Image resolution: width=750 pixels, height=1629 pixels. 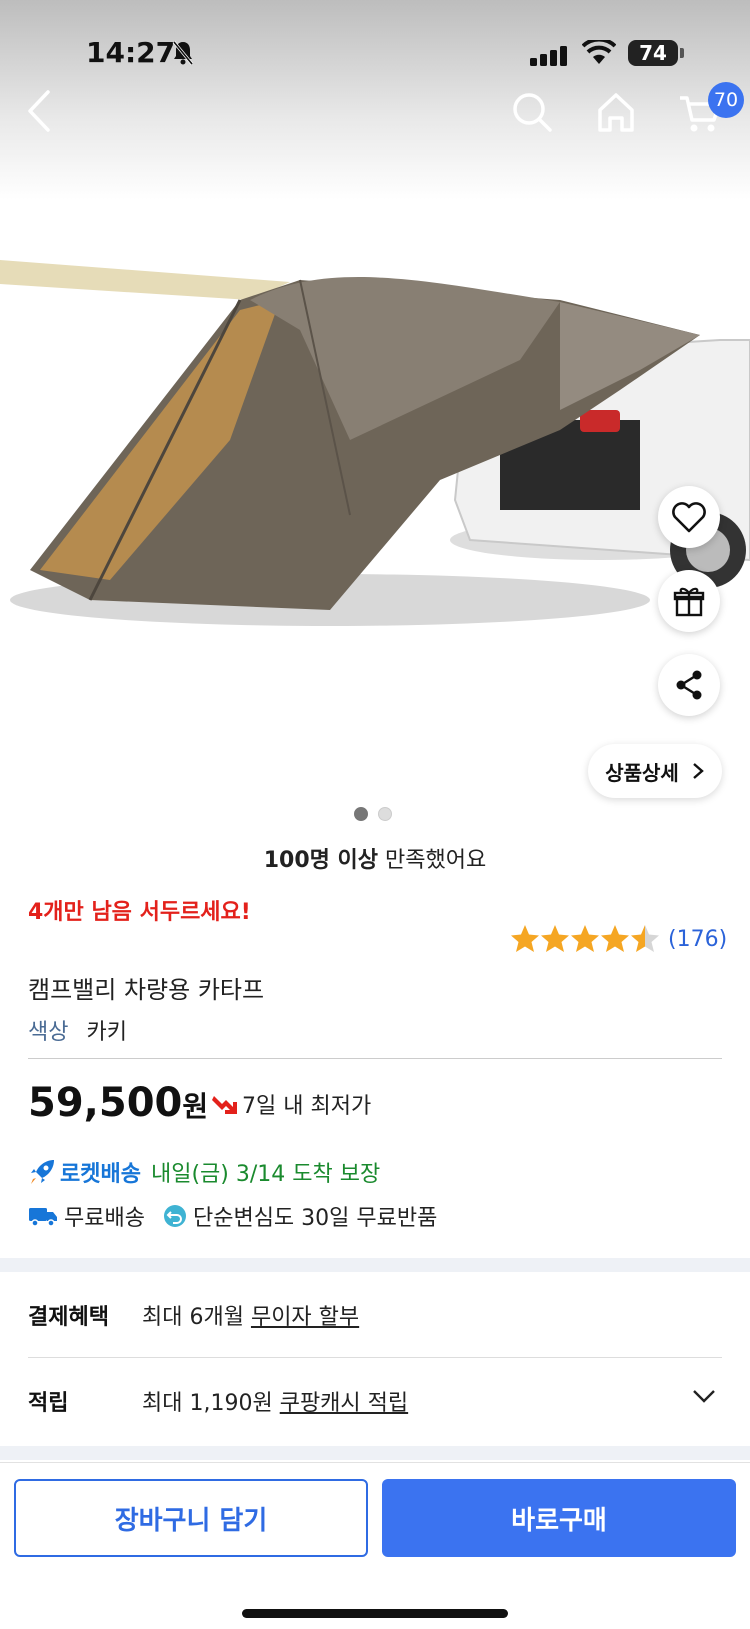 I want to click on product-detail-label: 상품상세, so click(x=642, y=772).